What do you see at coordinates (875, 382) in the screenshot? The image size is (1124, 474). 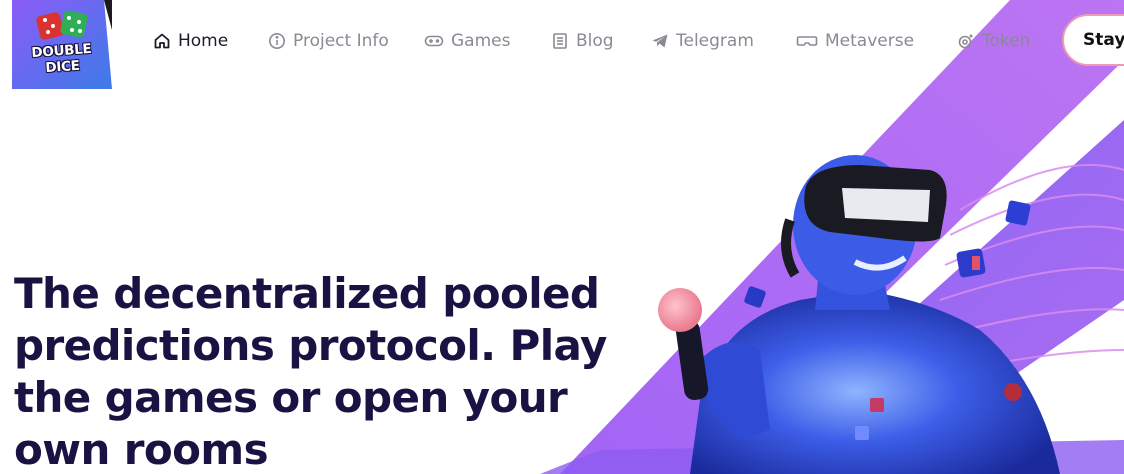 I see `person-body` at bounding box center [875, 382].